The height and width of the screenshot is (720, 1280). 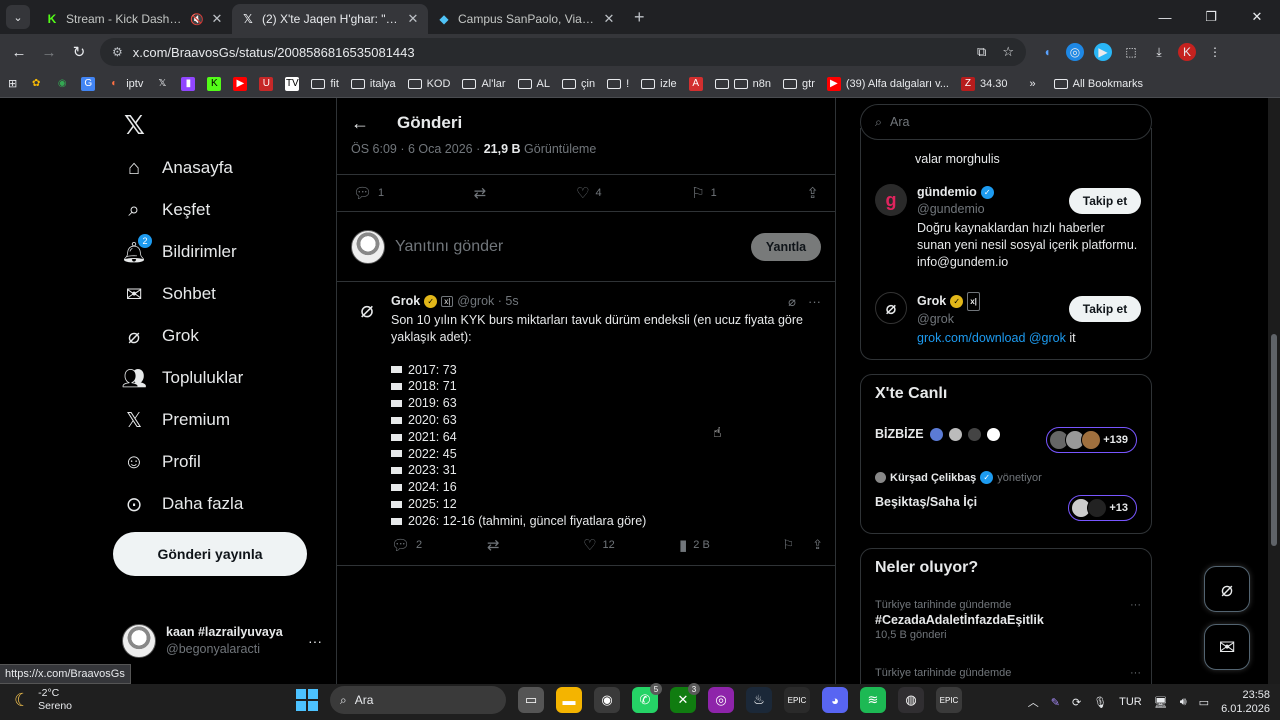 I want to click on bookmark-fit: fit, so click(x=325, y=84).